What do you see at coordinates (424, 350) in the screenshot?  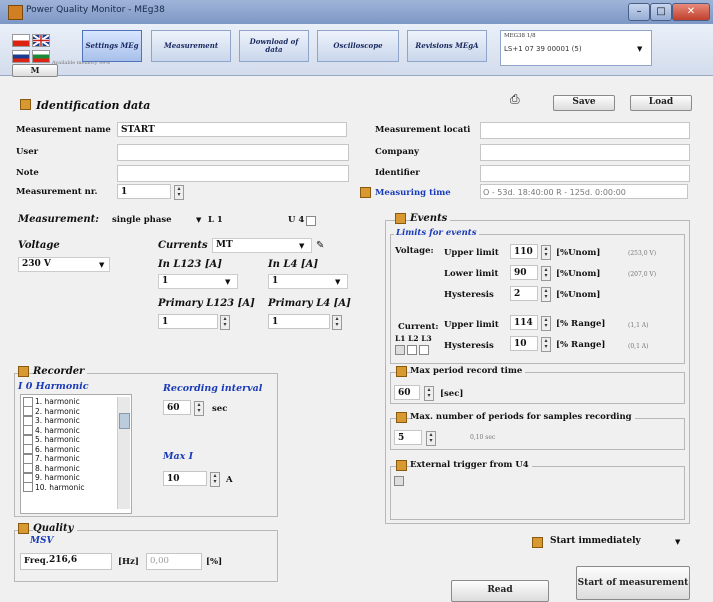 I see `l3-checkbox` at bounding box center [424, 350].